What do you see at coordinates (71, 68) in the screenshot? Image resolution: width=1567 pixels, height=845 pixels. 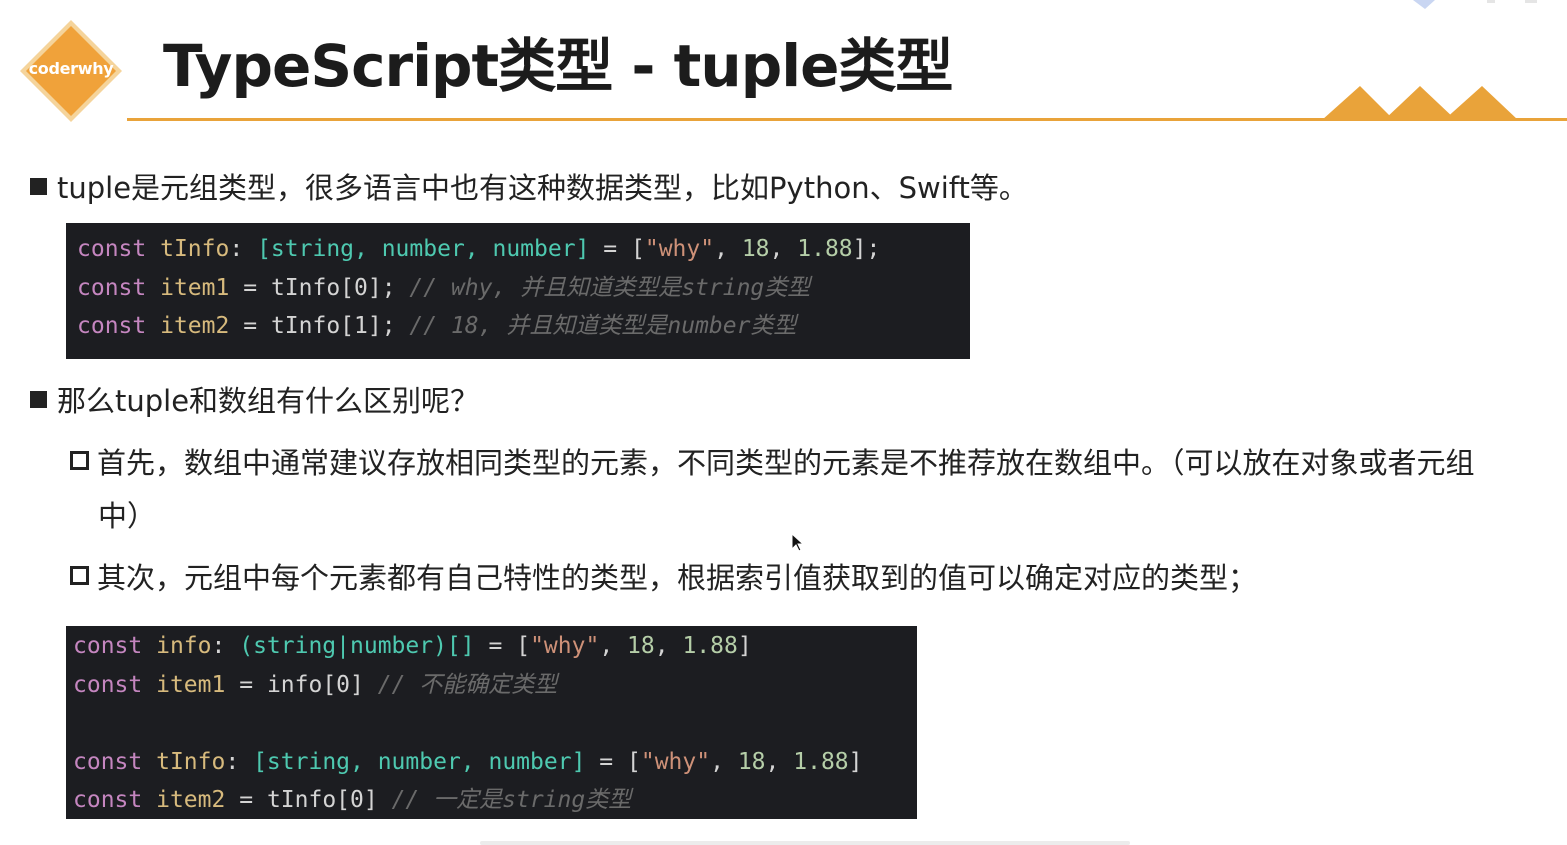 I see `logo-text: coderwhy` at bounding box center [71, 68].